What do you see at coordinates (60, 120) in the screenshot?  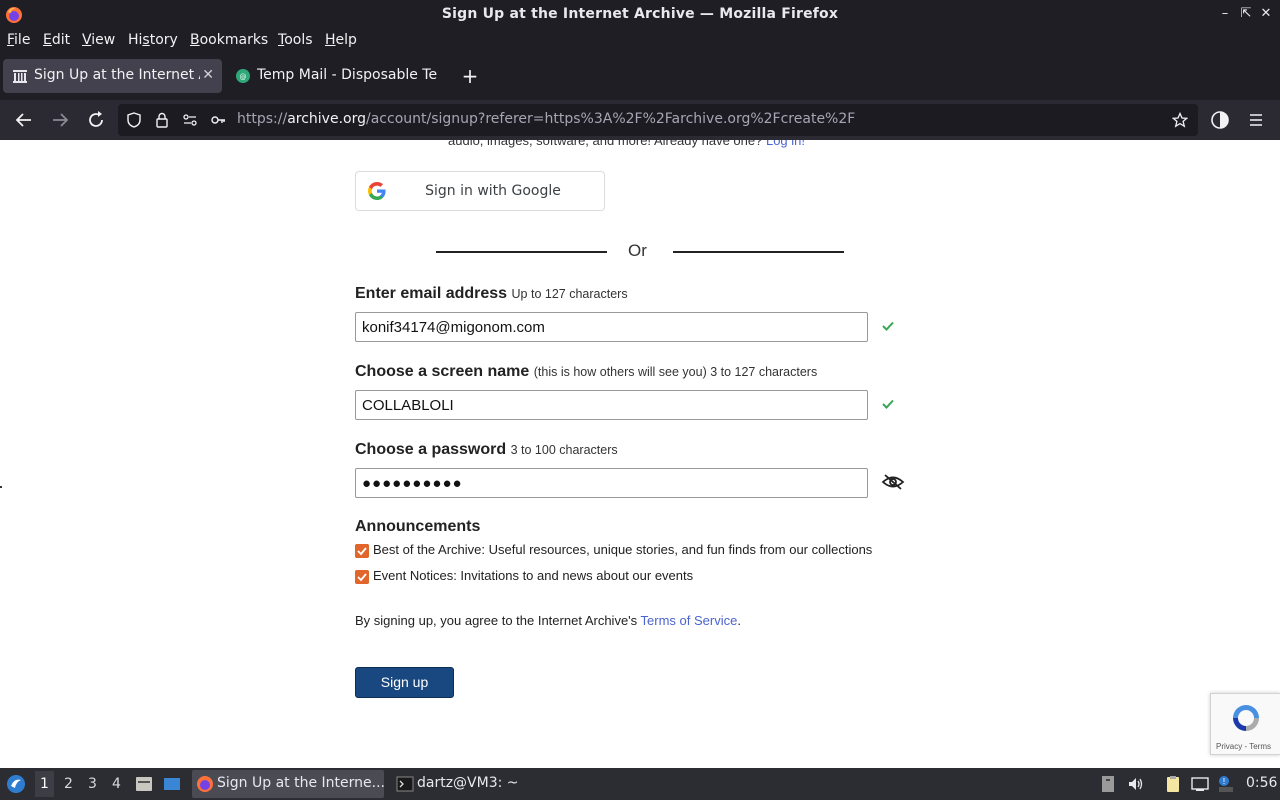 I see `forward-icon` at bounding box center [60, 120].